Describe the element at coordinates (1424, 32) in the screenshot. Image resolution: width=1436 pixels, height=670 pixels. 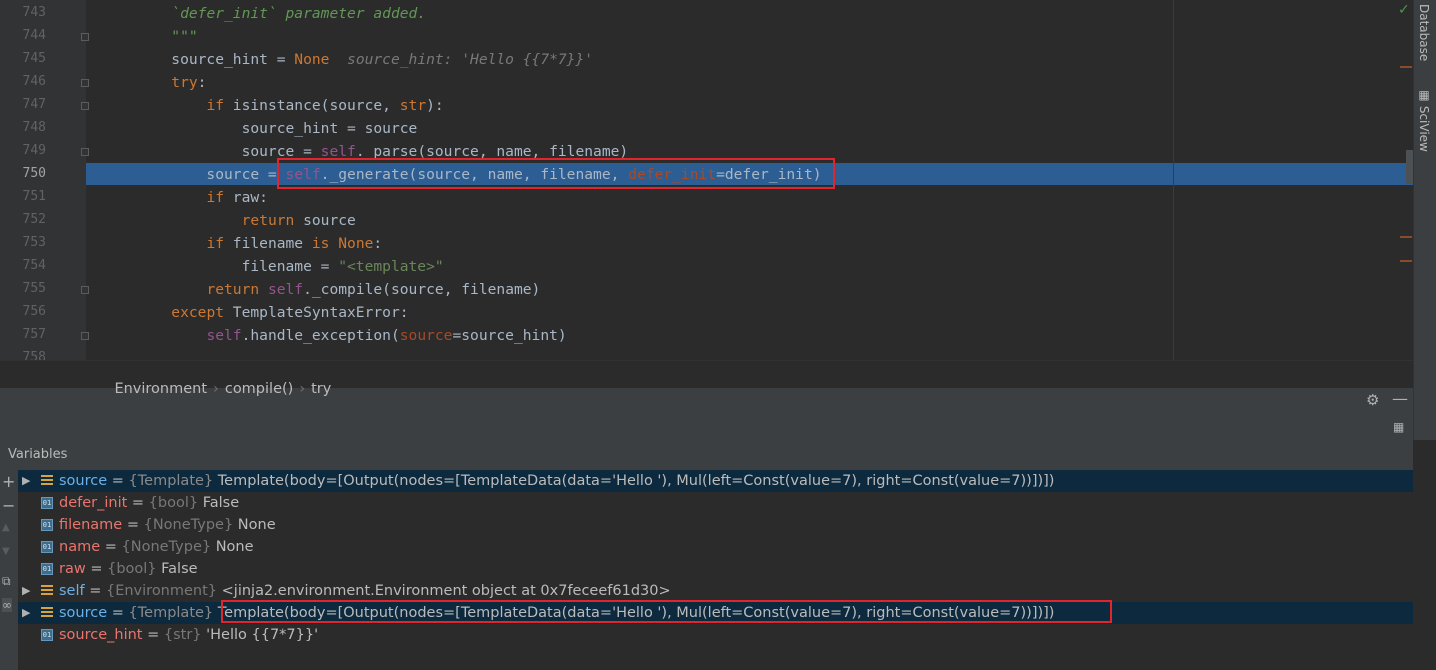
I see `database-tab: Database` at that location.